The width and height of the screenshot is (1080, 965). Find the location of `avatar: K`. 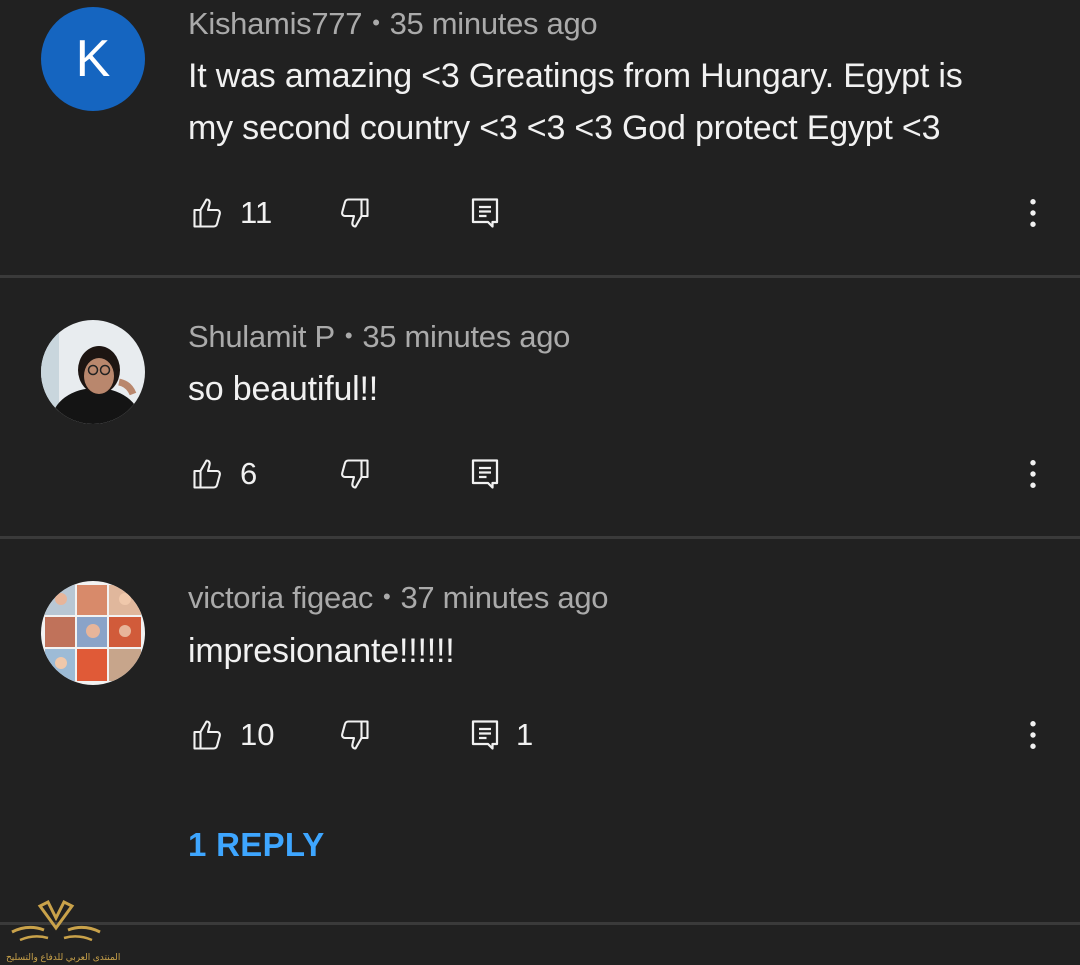

avatar: K is located at coordinates (93, 59).